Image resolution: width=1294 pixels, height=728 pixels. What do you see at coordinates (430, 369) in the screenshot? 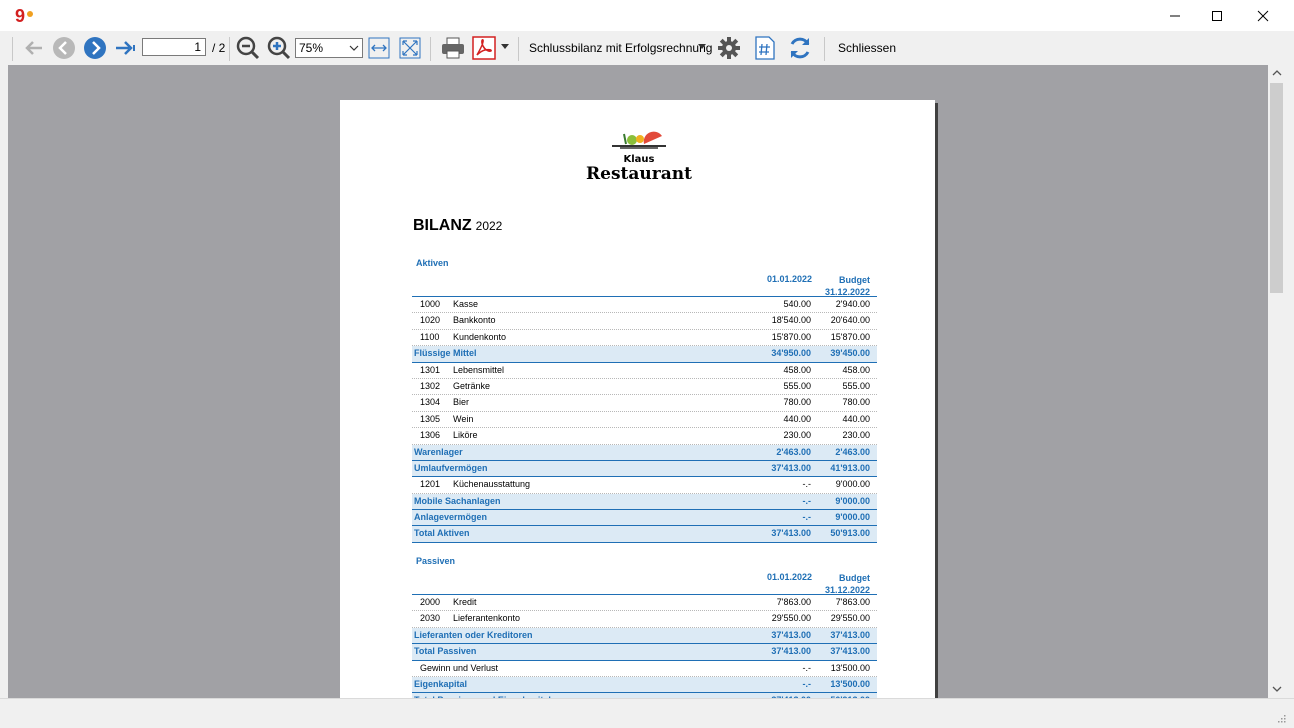
I see `account-number: 1301` at bounding box center [430, 369].